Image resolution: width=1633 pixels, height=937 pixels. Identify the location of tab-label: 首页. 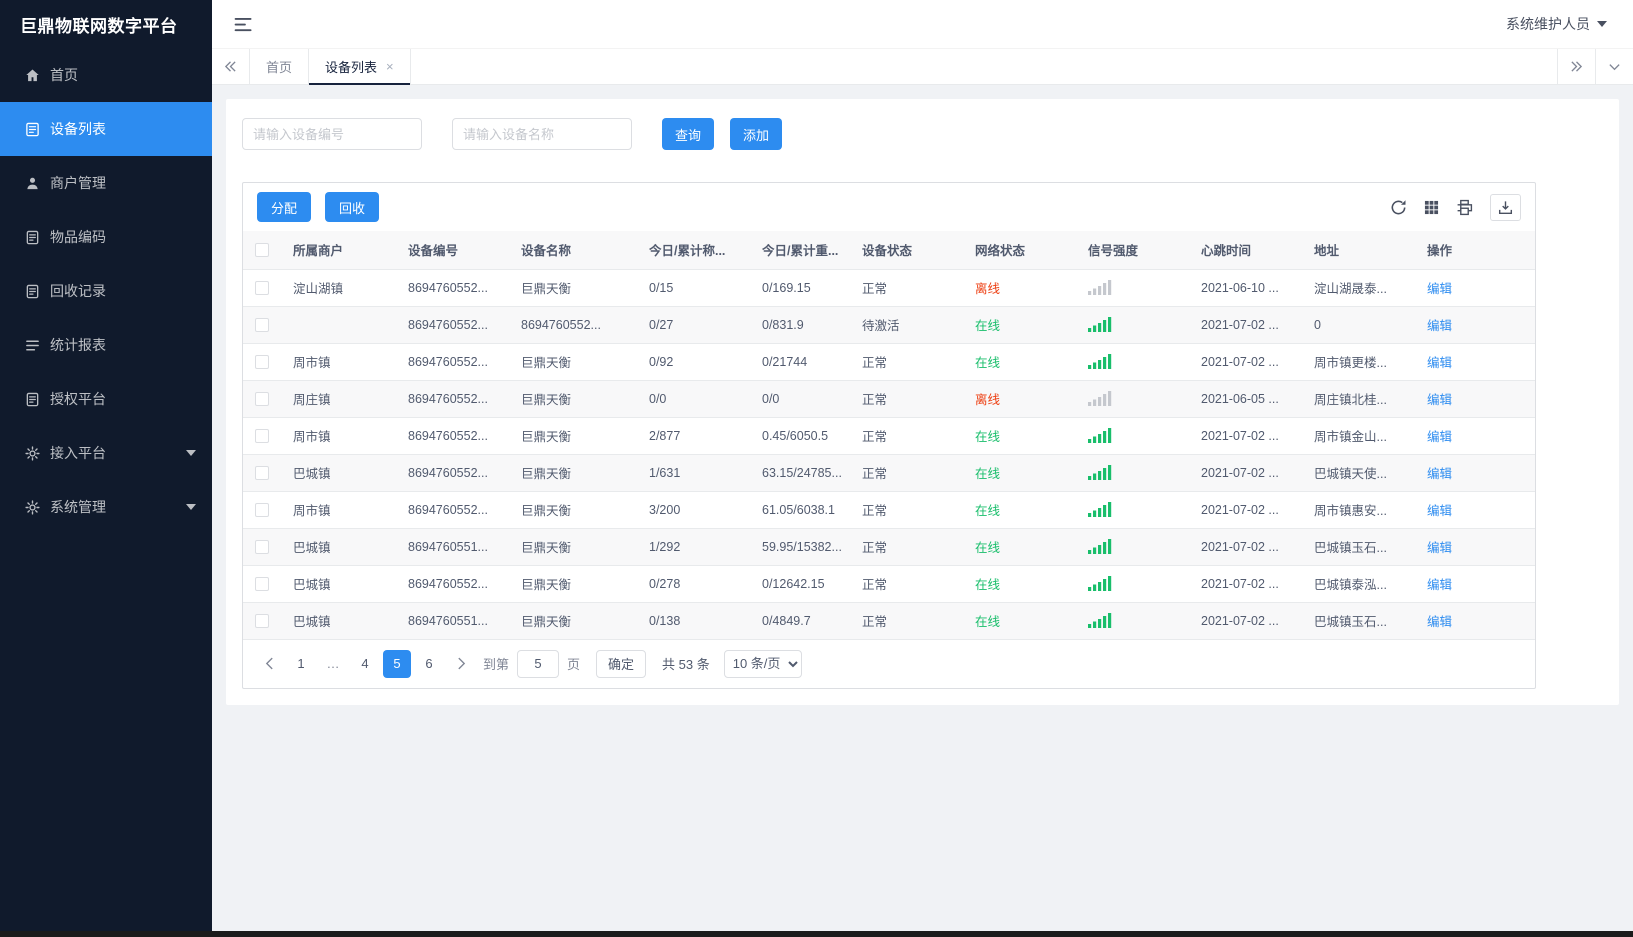
(279, 67).